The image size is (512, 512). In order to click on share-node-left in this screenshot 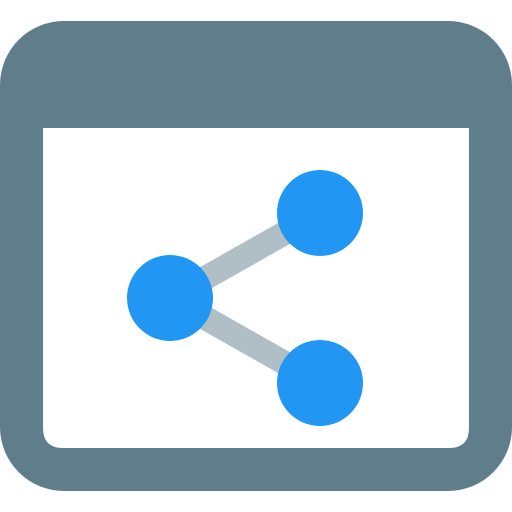, I will do `click(170, 298)`.